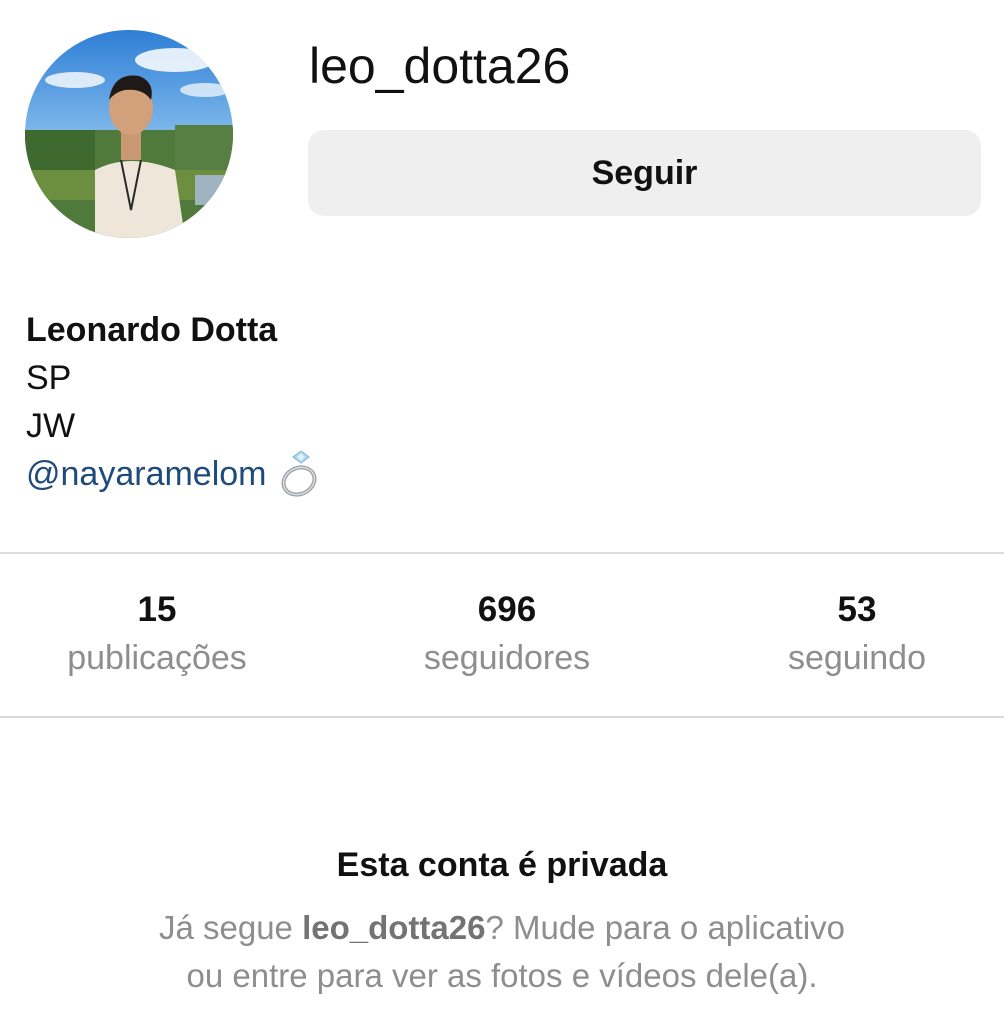 This screenshot has height=1024, width=1004. Describe the element at coordinates (152, 330) in the screenshot. I see `profile-full-name: Leonardo Dotta` at that location.